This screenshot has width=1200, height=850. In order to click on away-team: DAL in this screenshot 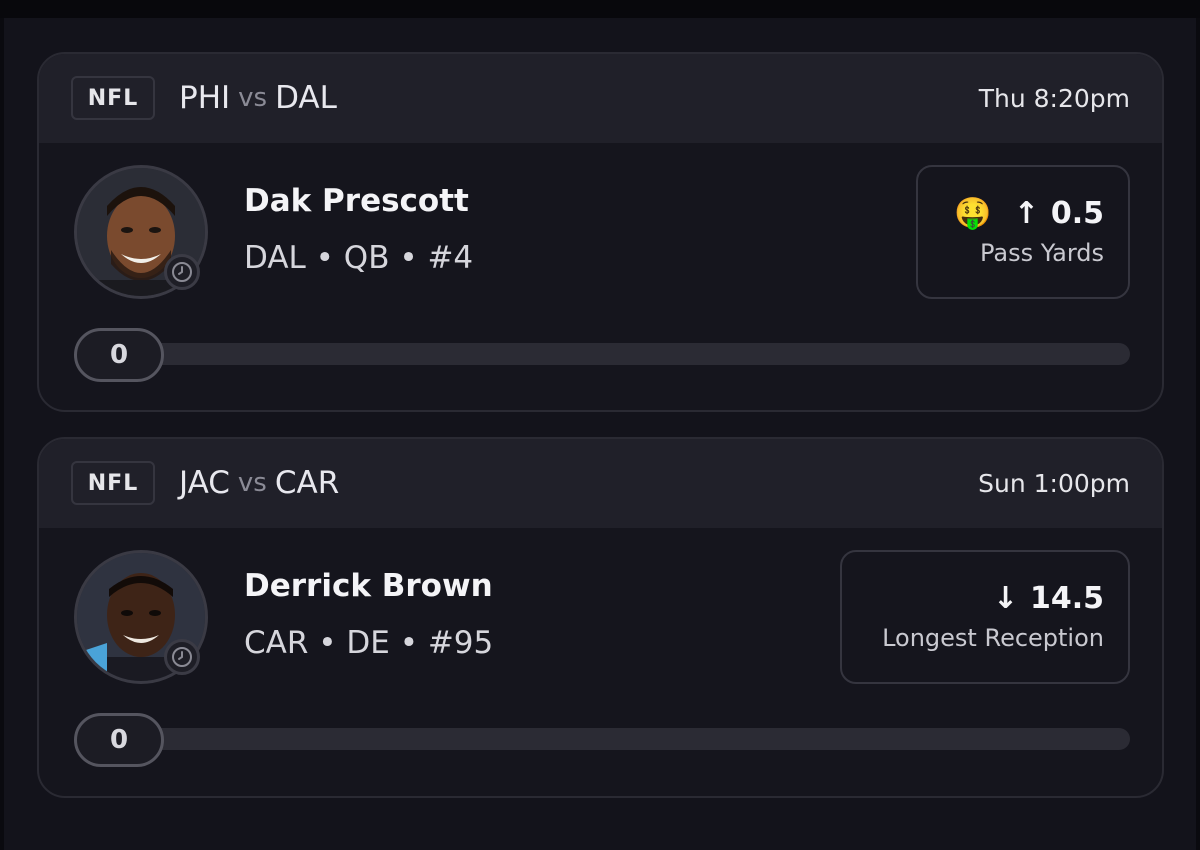, I will do `click(306, 98)`.